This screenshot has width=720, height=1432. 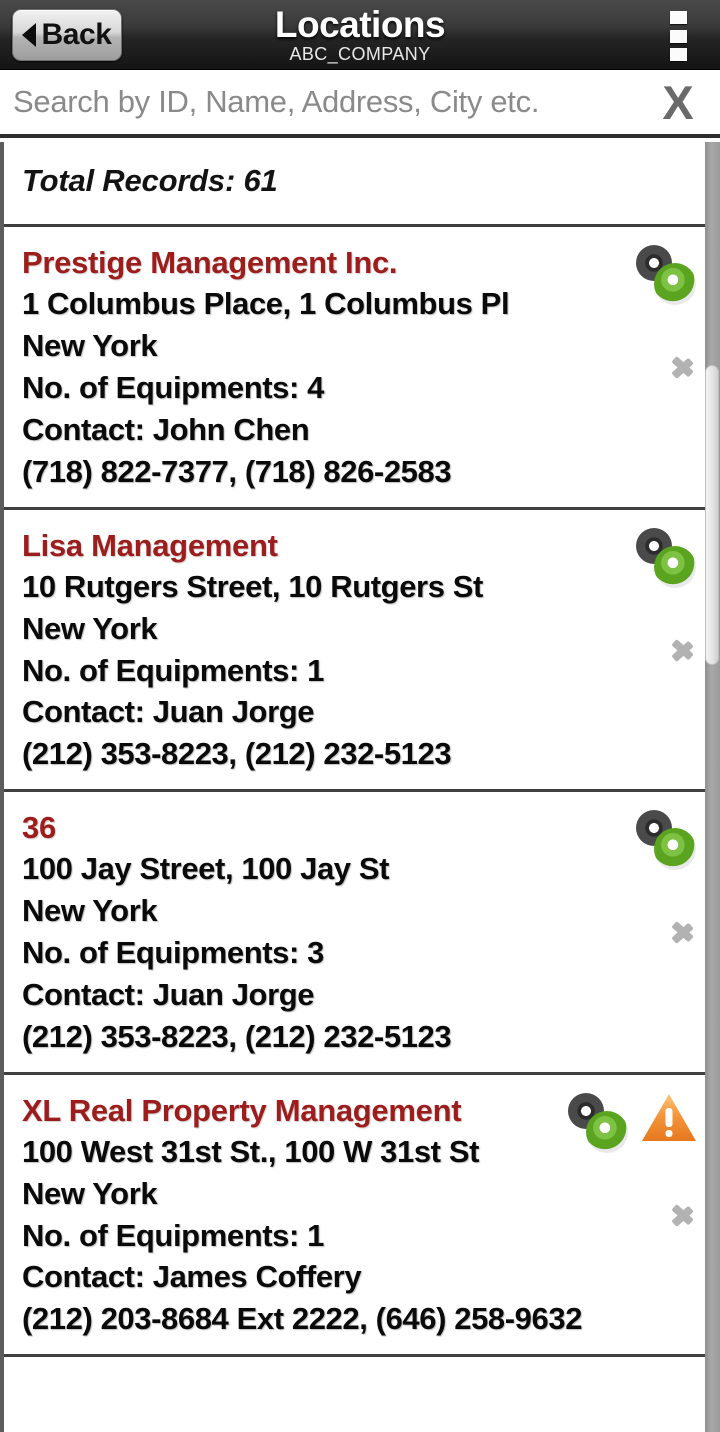 I want to click on page-title: Locations, so click(x=360, y=24).